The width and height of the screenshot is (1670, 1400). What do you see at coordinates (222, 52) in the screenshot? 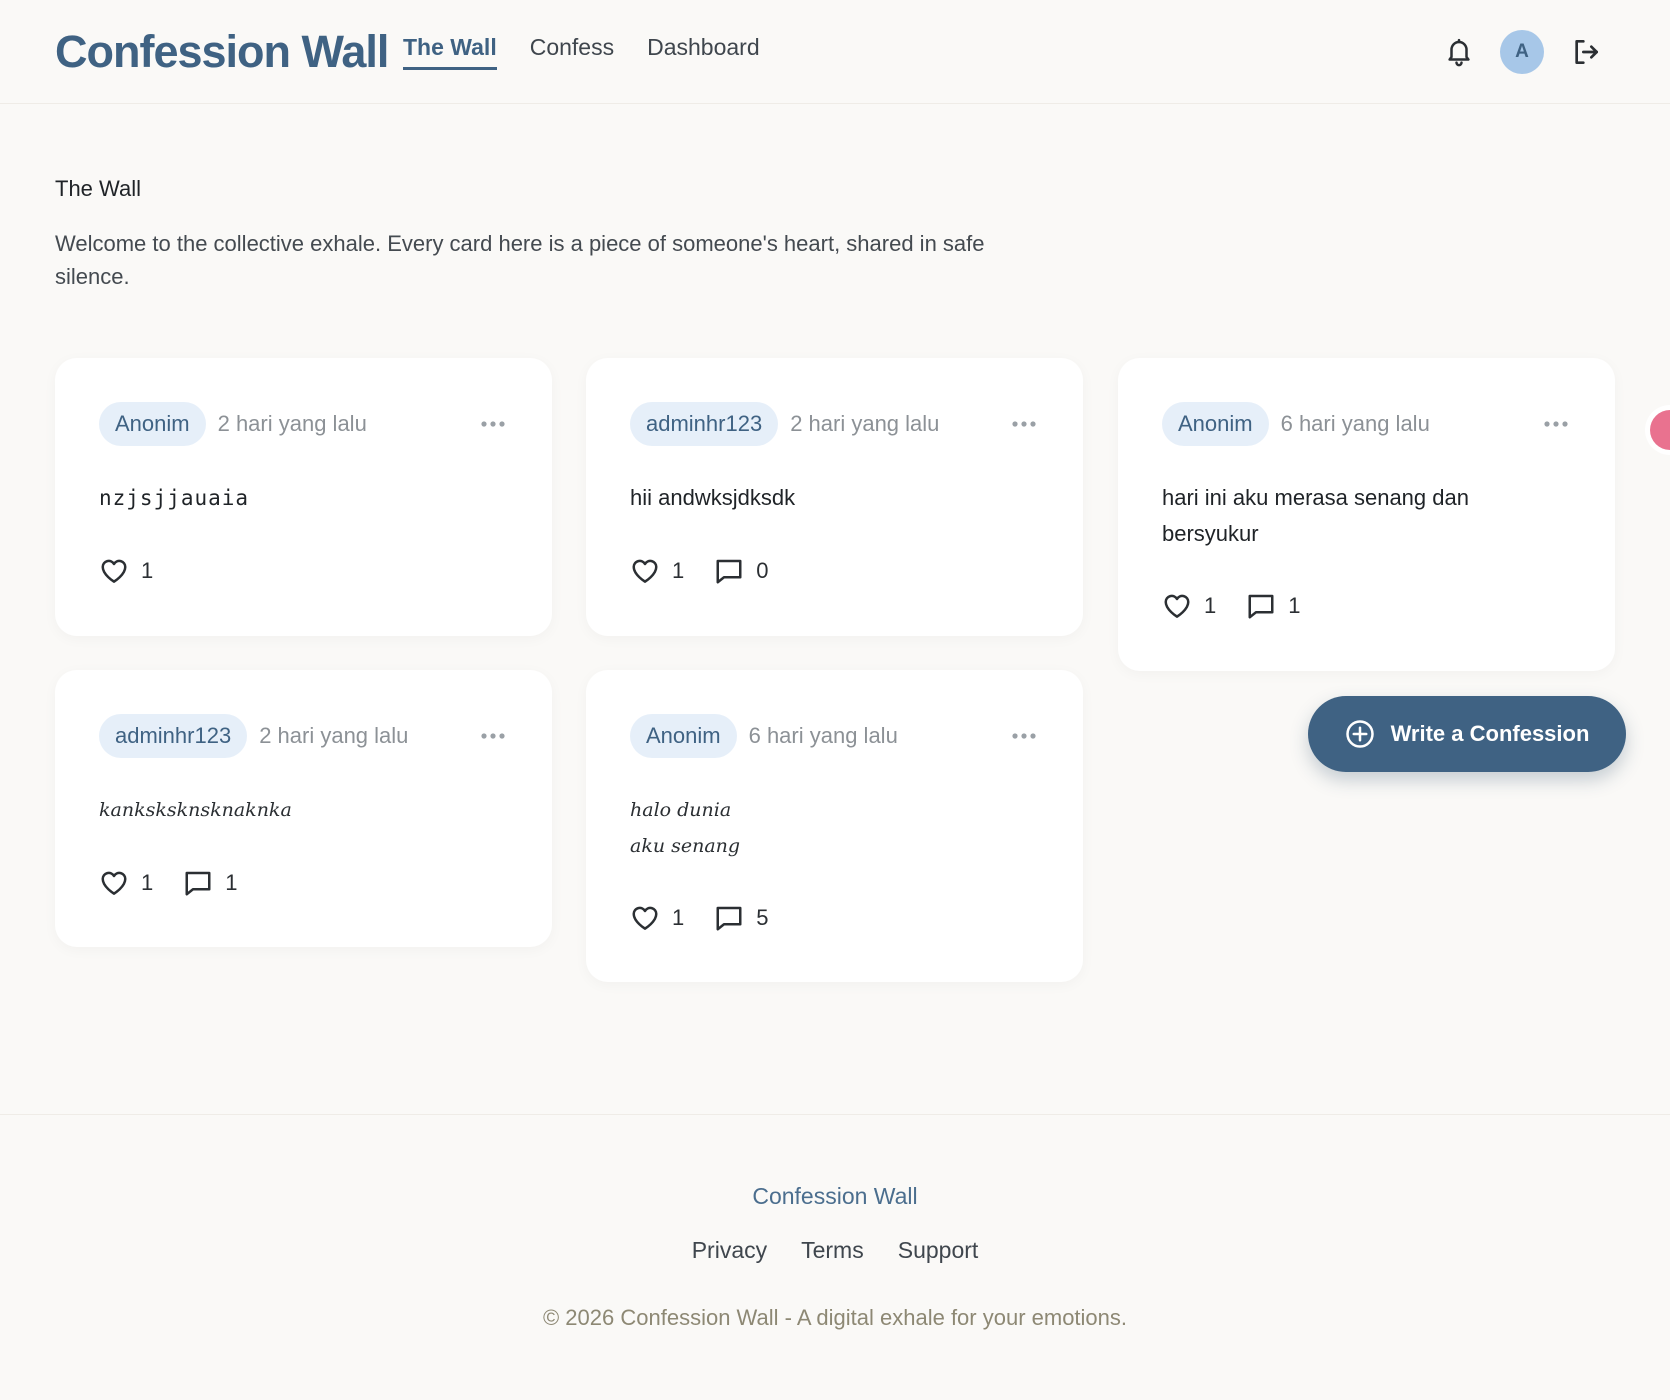
I see `brand-logo: Confession Wall` at bounding box center [222, 52].